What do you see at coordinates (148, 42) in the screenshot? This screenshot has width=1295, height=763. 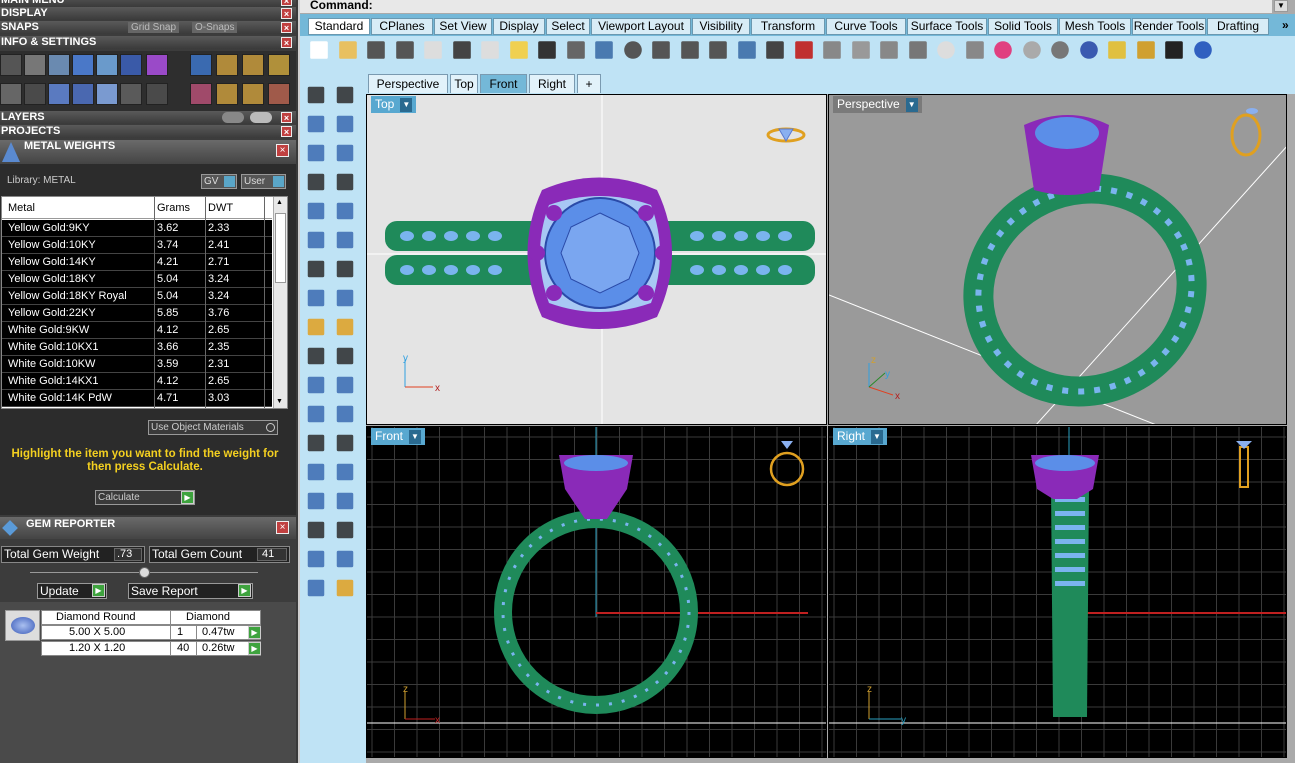 I see `info-settings-header: INFO & SETTINGS ×` at bounding box center [148, 42].